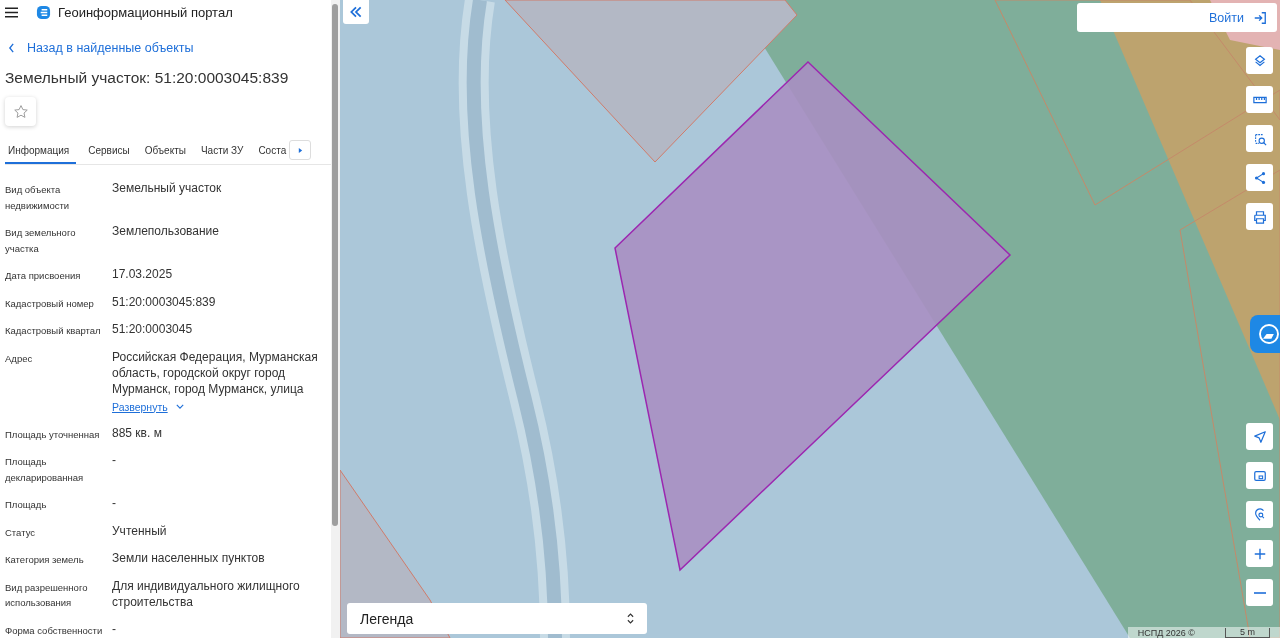  What do you see at coordinates (206, 593) in the screenshot?
I see `field-value: Для индивидуального жилищного строительства` at bounding box center [206, 593].